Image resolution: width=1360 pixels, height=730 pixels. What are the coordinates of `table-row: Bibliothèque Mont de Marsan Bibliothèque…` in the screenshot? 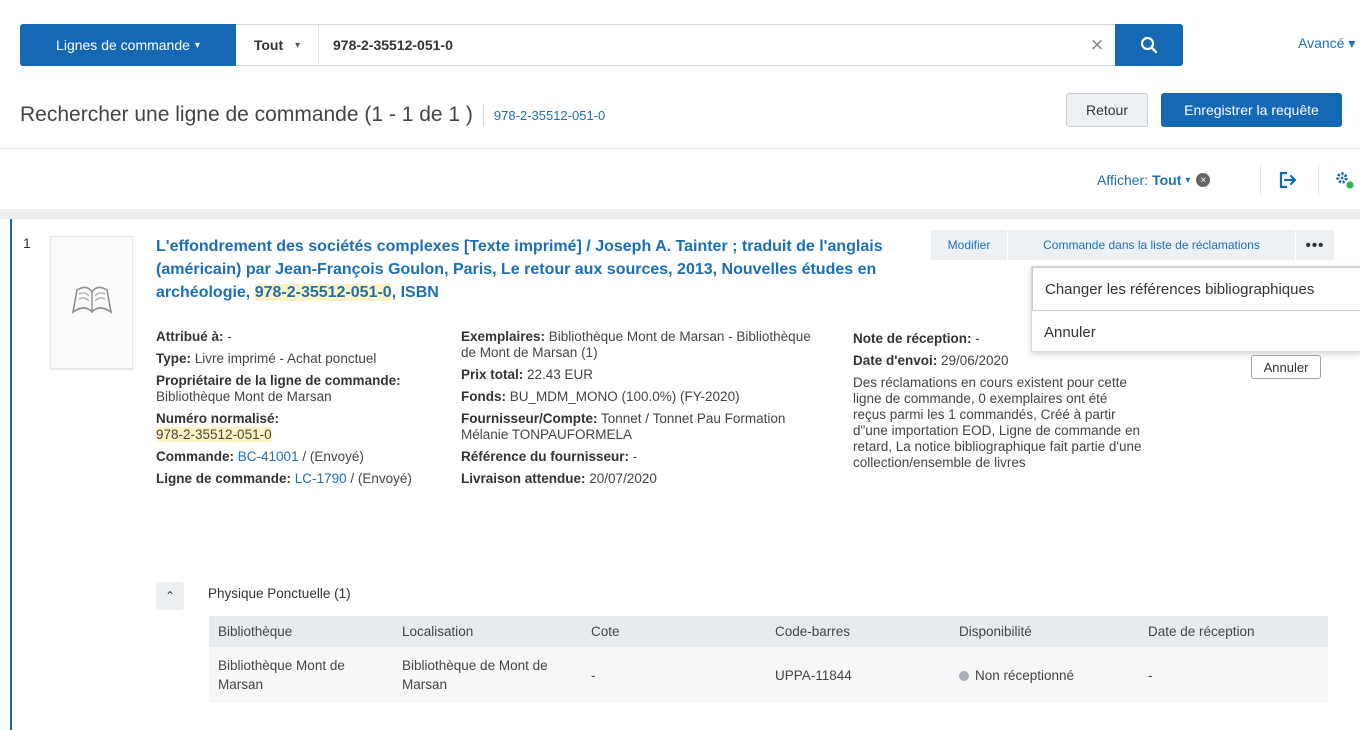 It's located at (768, 675).